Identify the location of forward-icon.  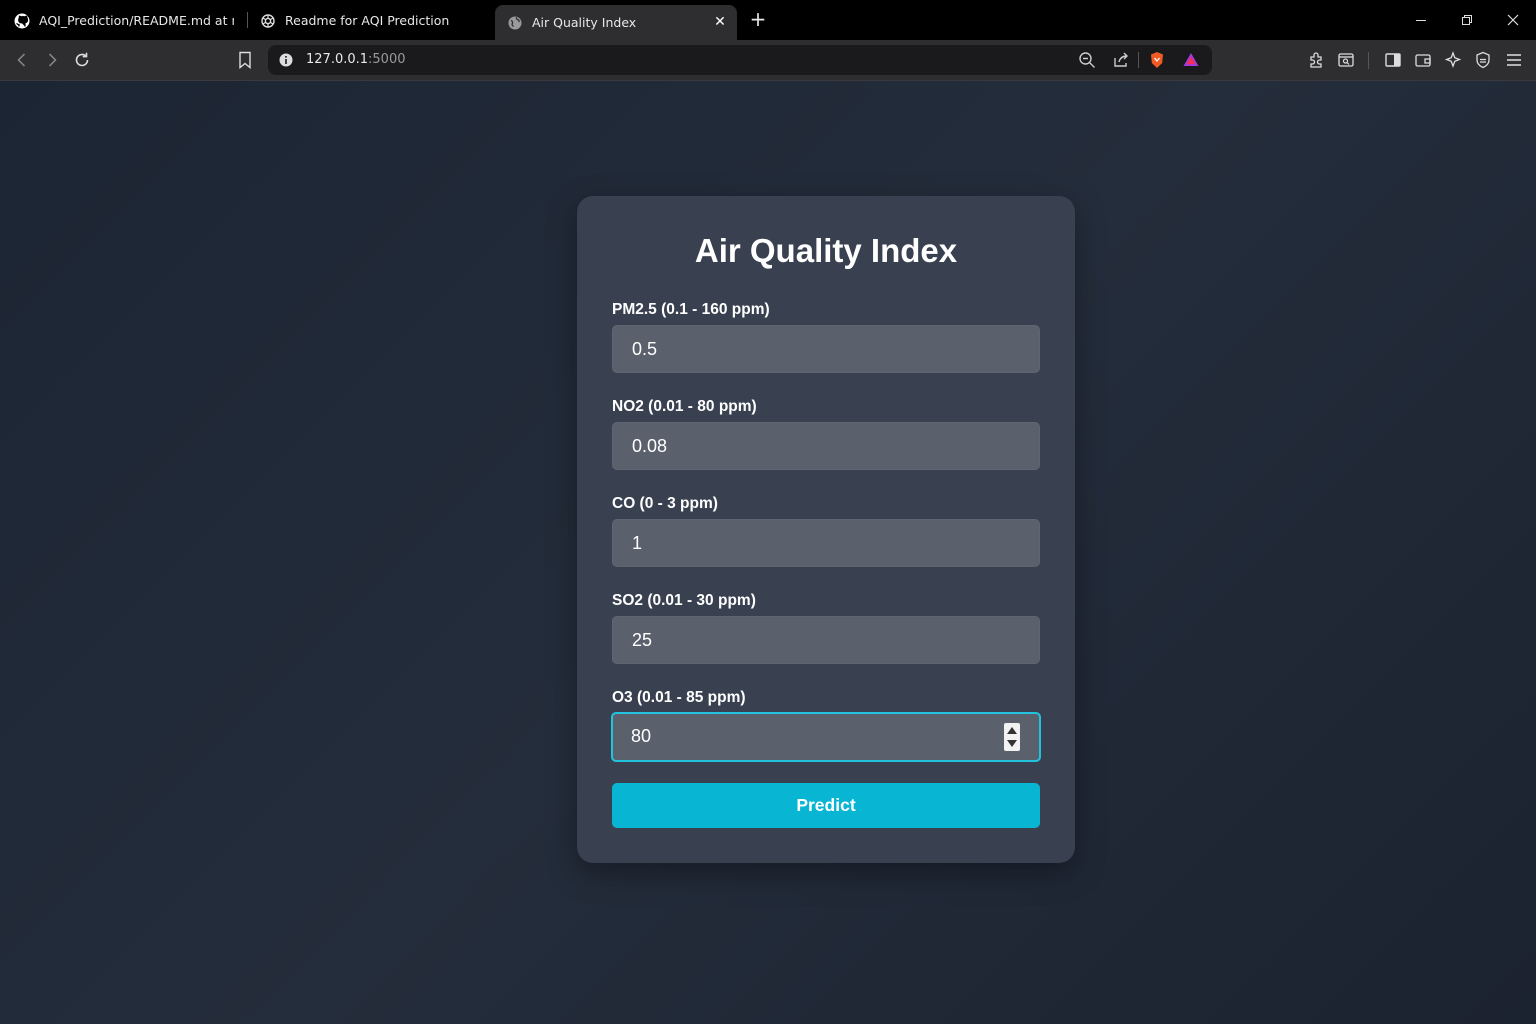
(52, 60).